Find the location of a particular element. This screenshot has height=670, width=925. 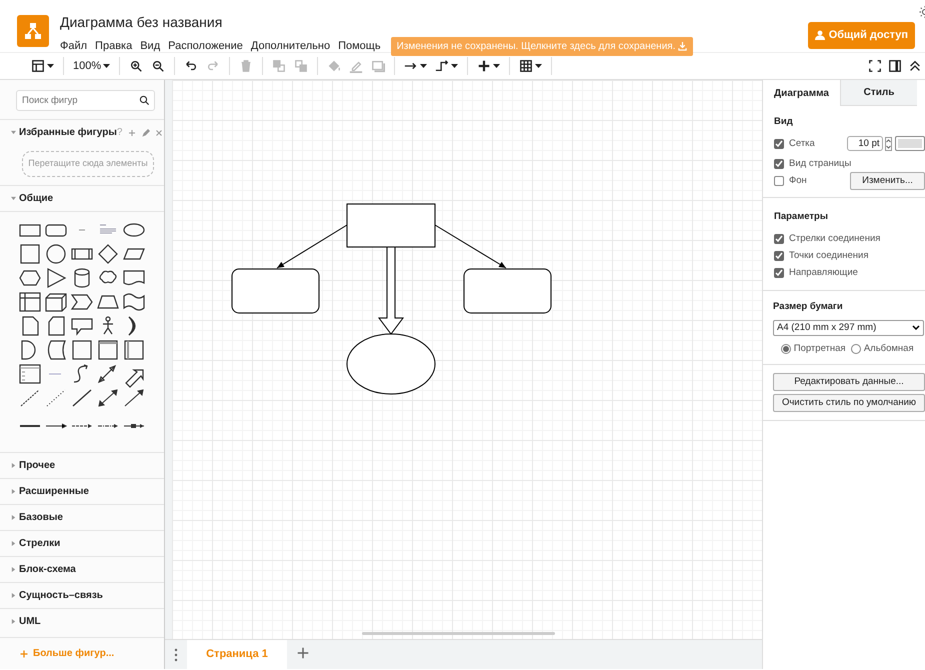

chevrons-up-icon is located at coordinates (915, 66).